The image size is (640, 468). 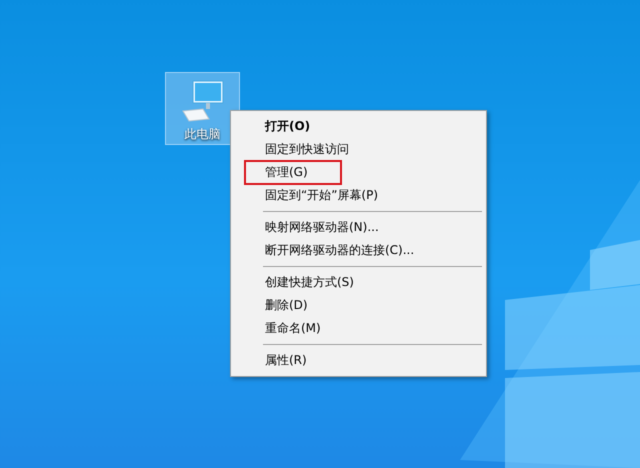 What do you see at coordinates (293, 172) in the screenshot?
I see `menu-item: 管理(G)` at bounding box center [293, 172].